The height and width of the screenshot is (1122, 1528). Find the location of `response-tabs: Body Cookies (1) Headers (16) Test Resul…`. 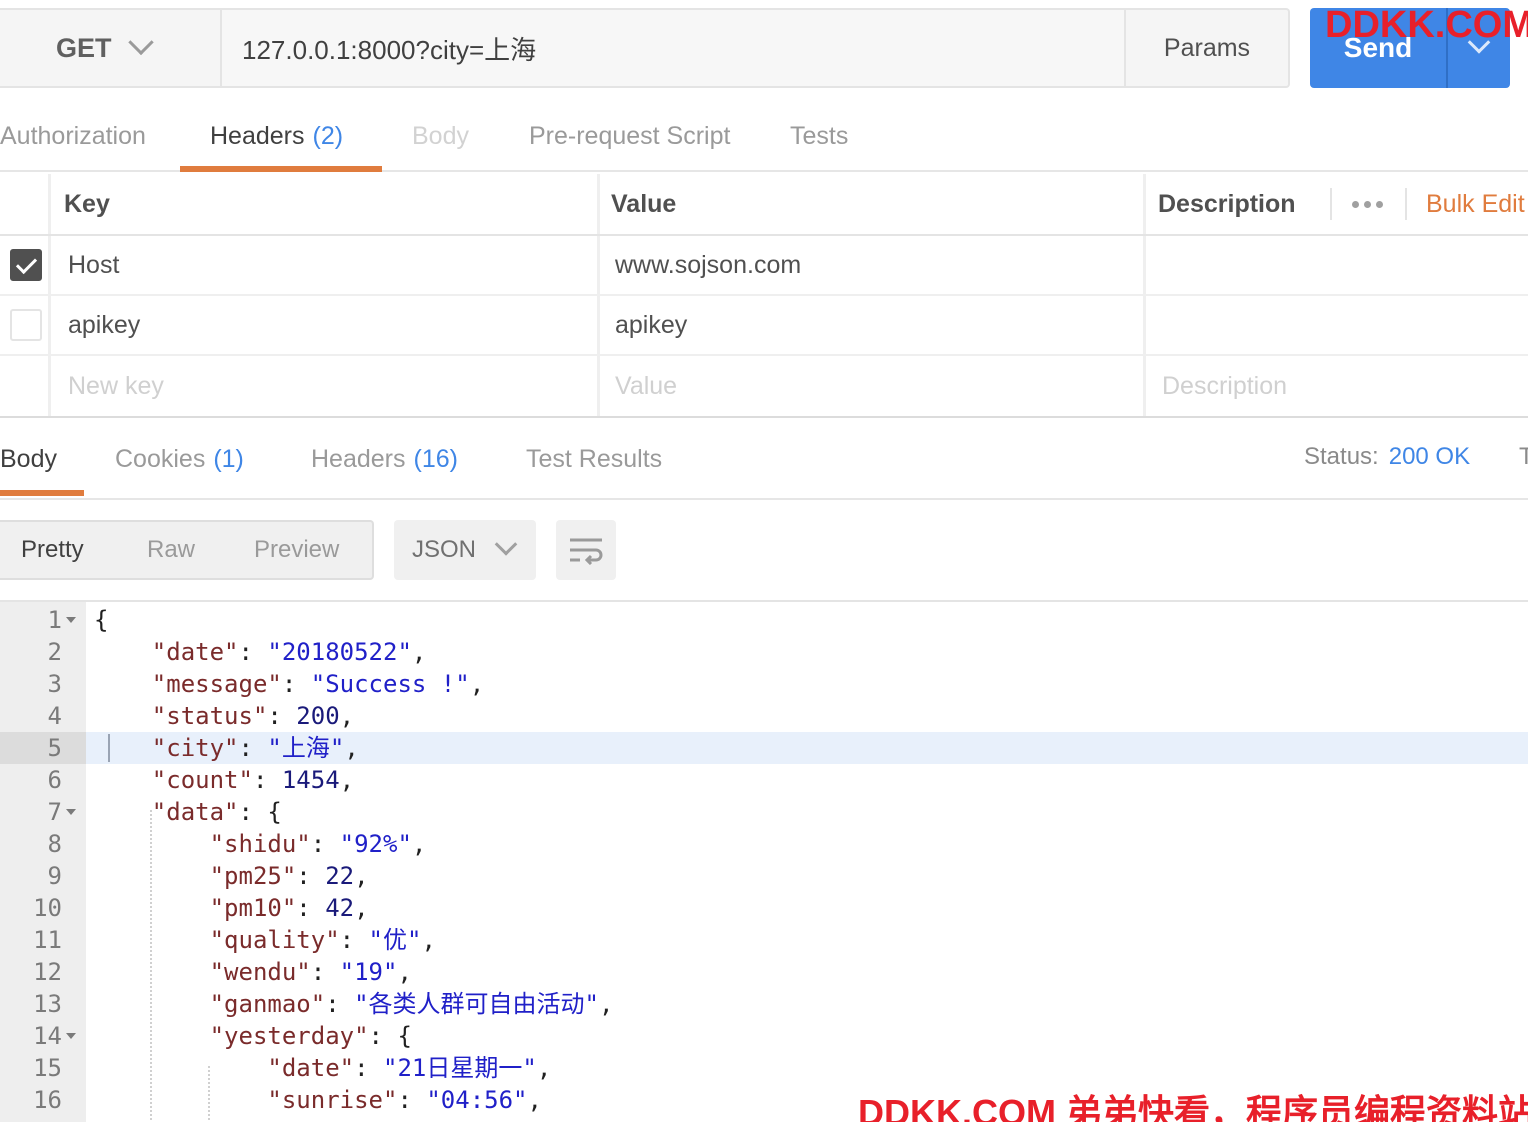

response-tabs: Body Cookies (1) Headers (16) Test Resul… is located at coordinates (764, 458).